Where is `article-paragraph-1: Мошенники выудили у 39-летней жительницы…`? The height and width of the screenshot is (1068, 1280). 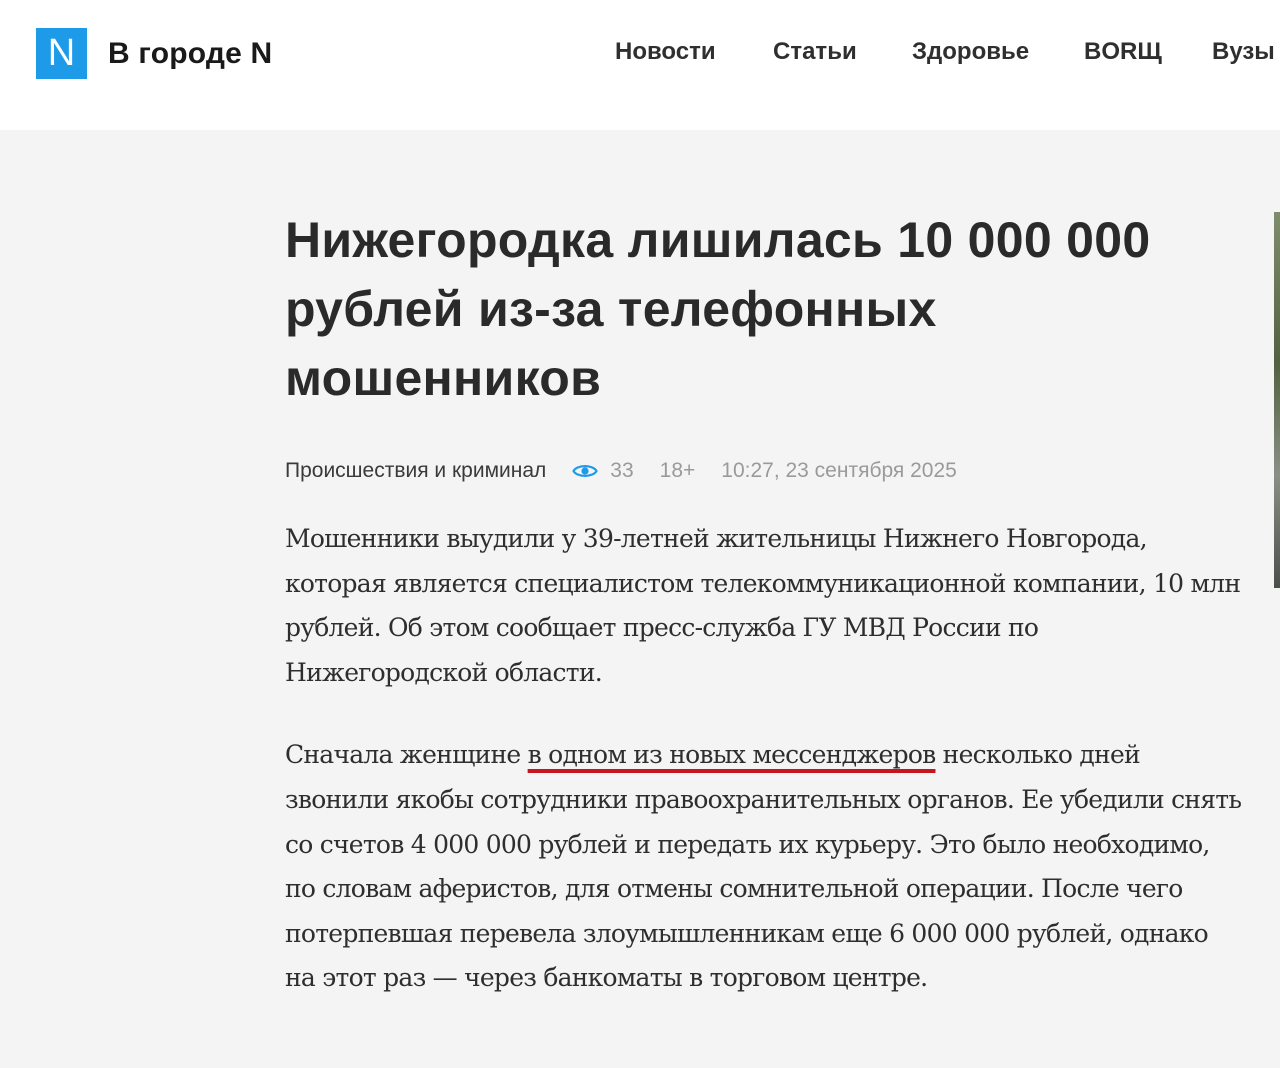
article-paragraph-1: Мошенники выудили у 39-летней жительницы… is located at coordinates (765, 606).